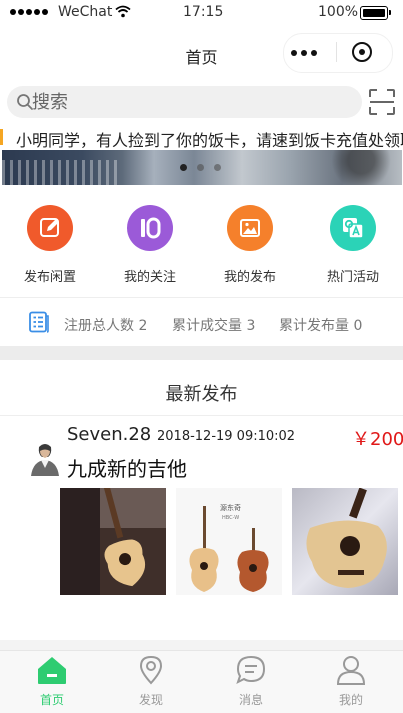 Image resolution: width=403 pixels, height=713 pixels. What do you see at coordinates (351, 167) in the screenshot?
I see `banner-tree` at bounding box center [351, 167].